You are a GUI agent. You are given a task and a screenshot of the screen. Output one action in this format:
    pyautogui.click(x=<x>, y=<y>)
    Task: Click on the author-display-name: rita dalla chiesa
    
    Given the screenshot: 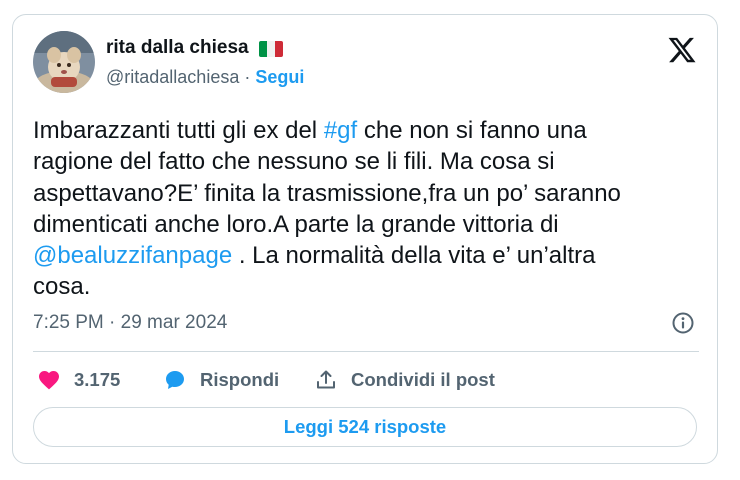 What is the action you would take?
    pyautogui.click(x=177, y=48)
    